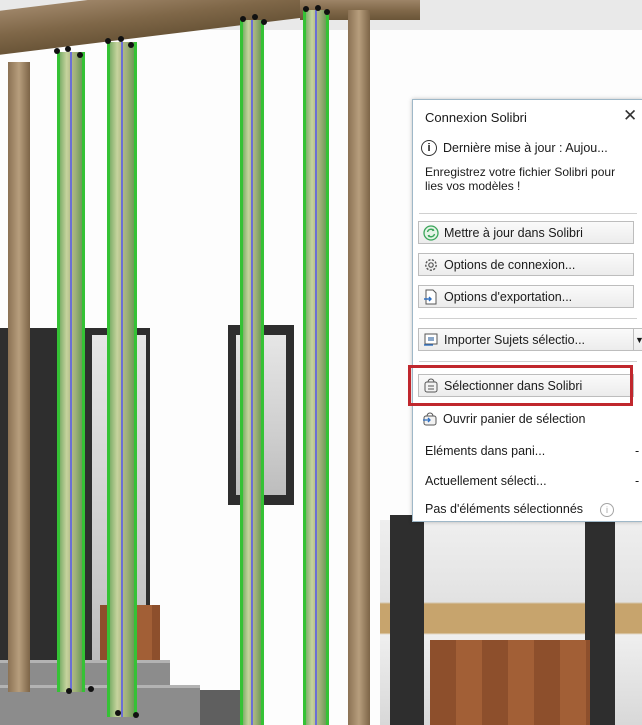  I want to click on open-selection-basket-label: Ouvrir panier de sélection, so click(514, 418).